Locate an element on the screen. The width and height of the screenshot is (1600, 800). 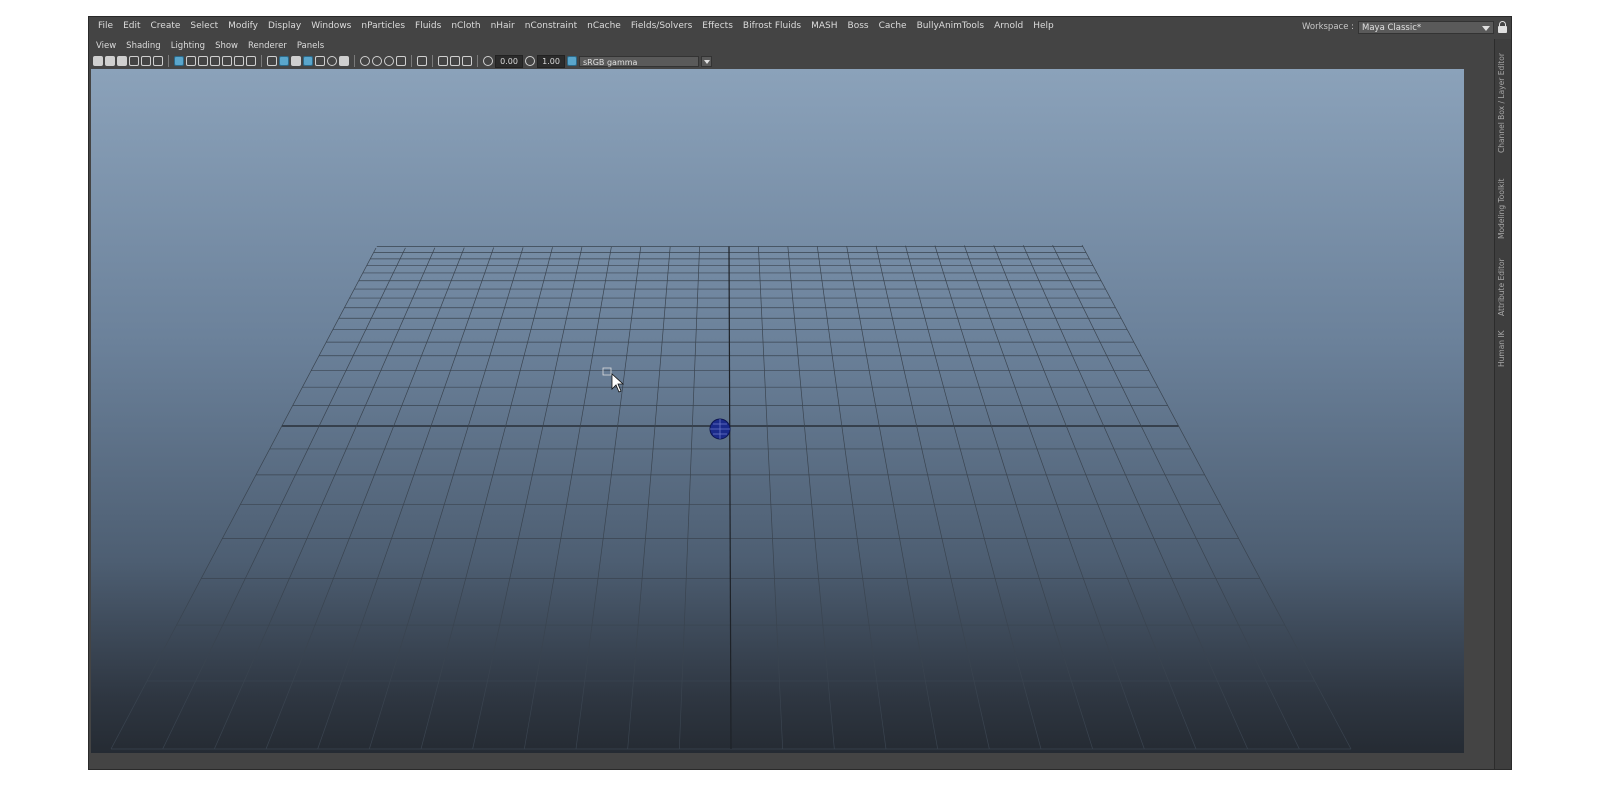
menu-select: Select is located at coordinates (204, 26).